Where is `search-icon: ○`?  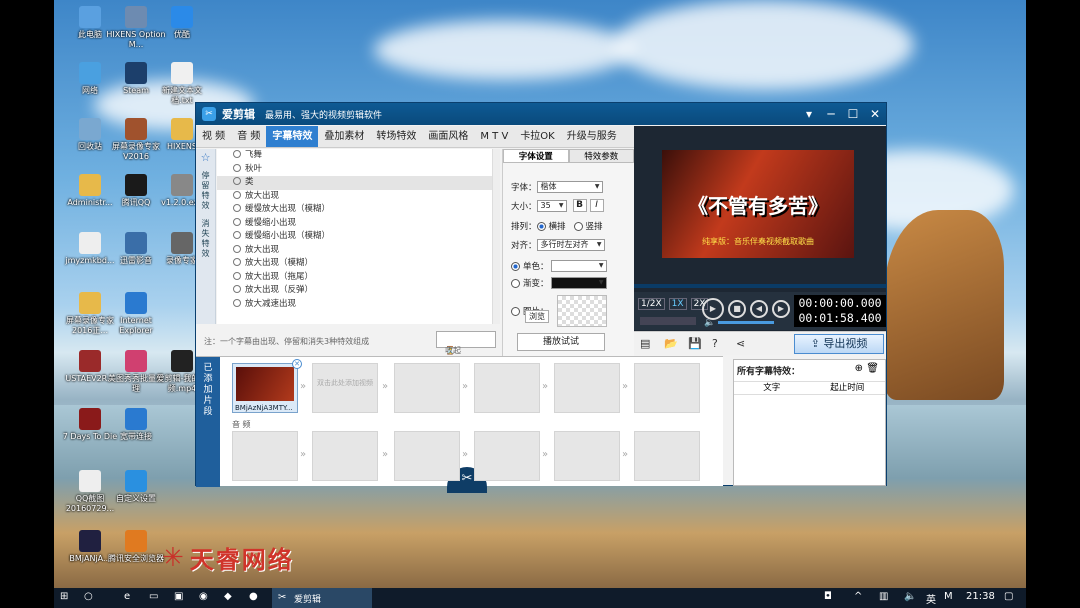
search-icon: ○ is located at coordinates (88, 596).